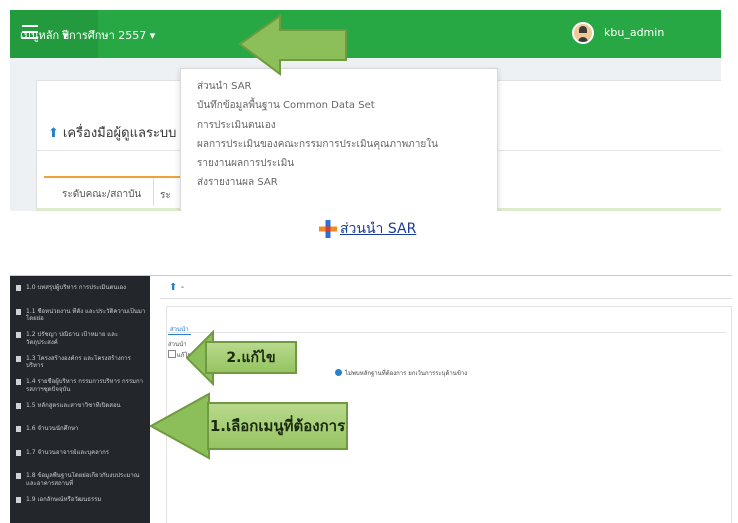 Image resolution: width=738 pixels, height=523 pixels. I want to click on section-label: ส่วนนำ, so click(177, 344).